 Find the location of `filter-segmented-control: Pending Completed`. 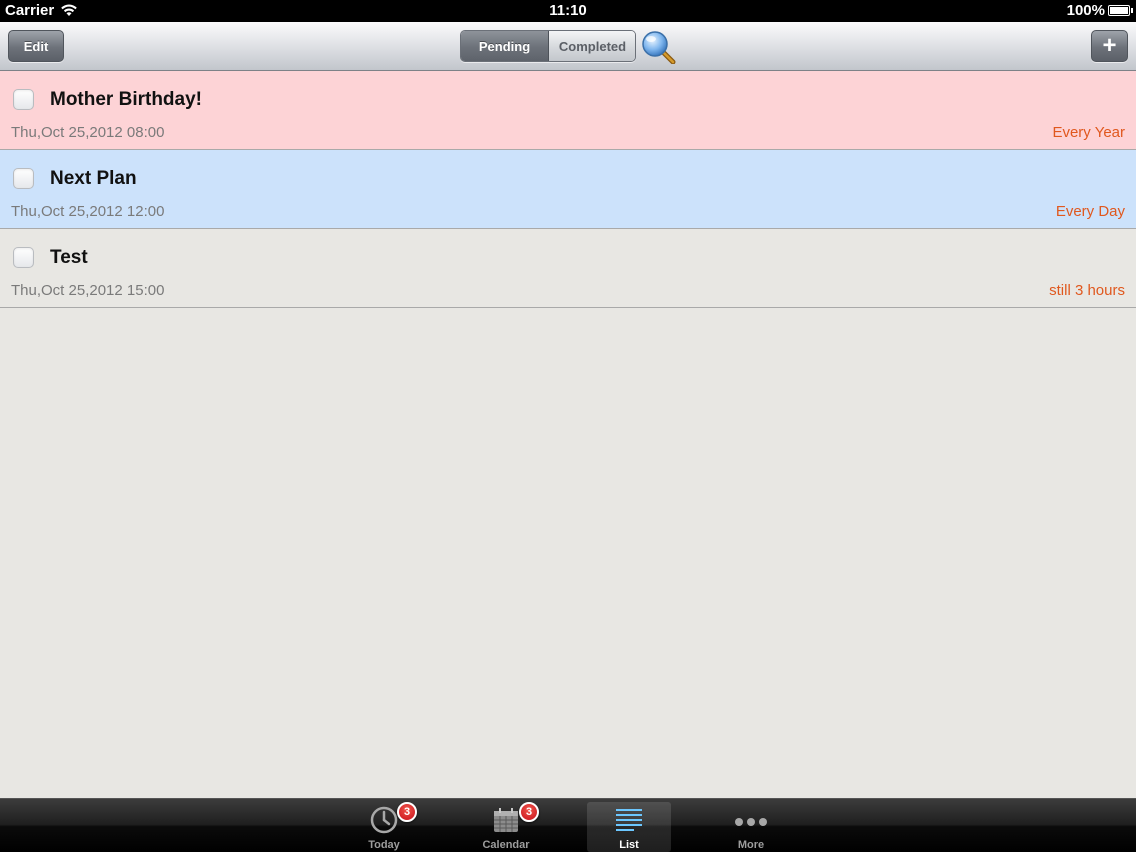

filter-segmented-control: Pending Completed is located at coordinates (548, 46).